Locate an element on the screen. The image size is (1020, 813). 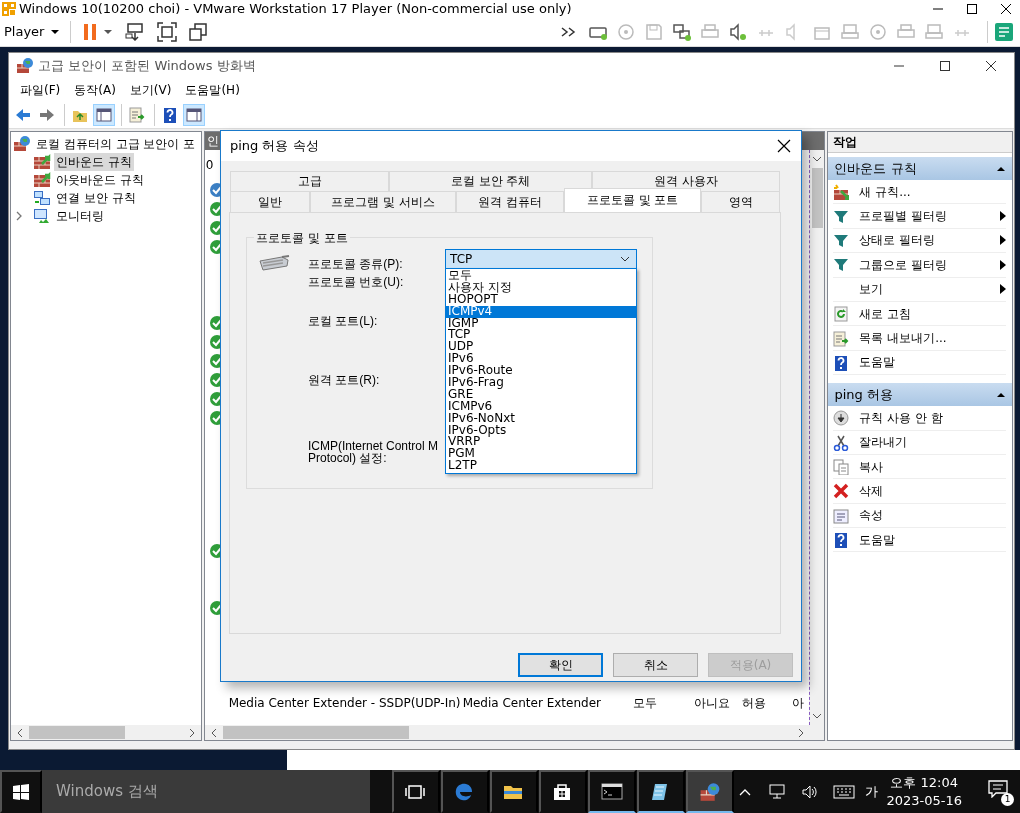
dialog-button: 확인 is located at coordinates (560, 665).